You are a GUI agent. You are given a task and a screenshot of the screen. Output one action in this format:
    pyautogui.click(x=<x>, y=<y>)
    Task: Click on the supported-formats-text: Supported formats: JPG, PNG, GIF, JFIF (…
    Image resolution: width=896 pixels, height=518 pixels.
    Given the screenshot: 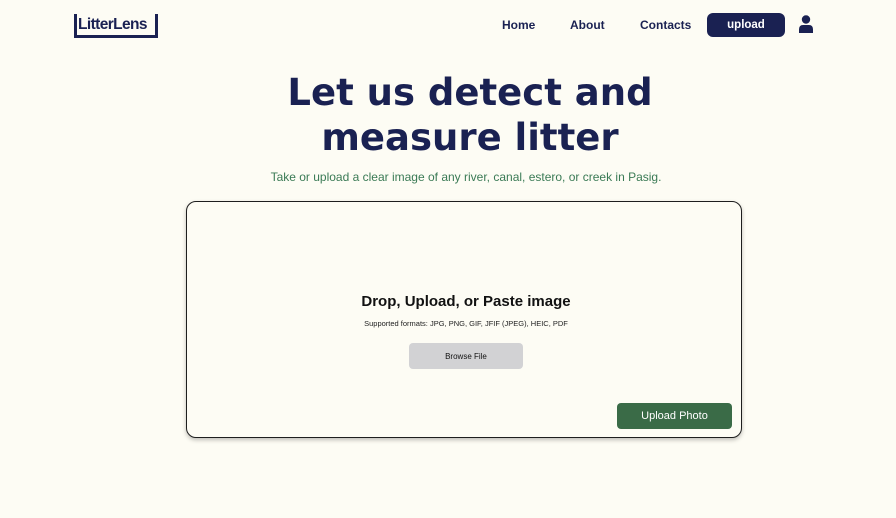 What is the action you would take?
    pyautogui.click(x=466, y=323)
    